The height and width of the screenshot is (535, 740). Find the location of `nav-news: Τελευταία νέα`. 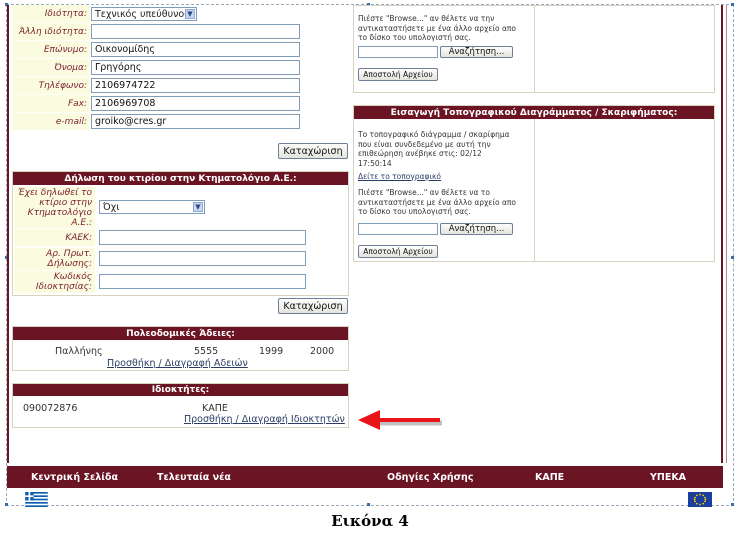

nav-news: Τελευταία νέα is located at coordinates (194, 477).